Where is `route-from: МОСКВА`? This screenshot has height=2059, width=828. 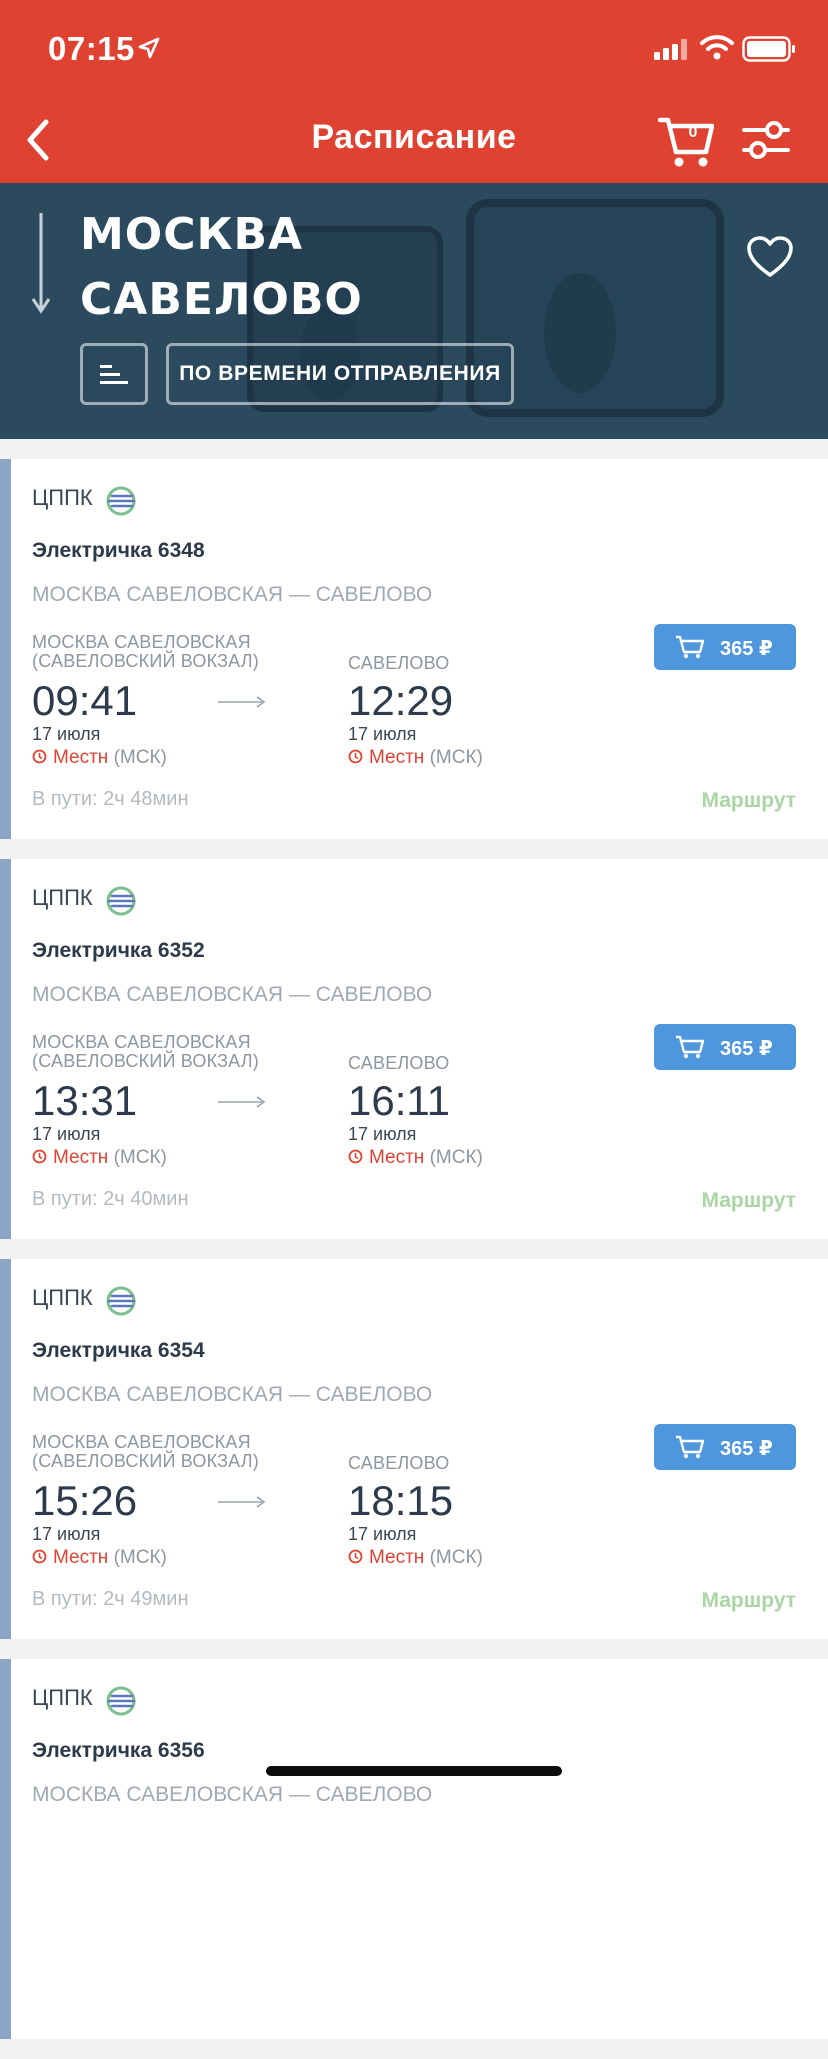 route-from: МОСКВА is located at coordinates (192, 234).